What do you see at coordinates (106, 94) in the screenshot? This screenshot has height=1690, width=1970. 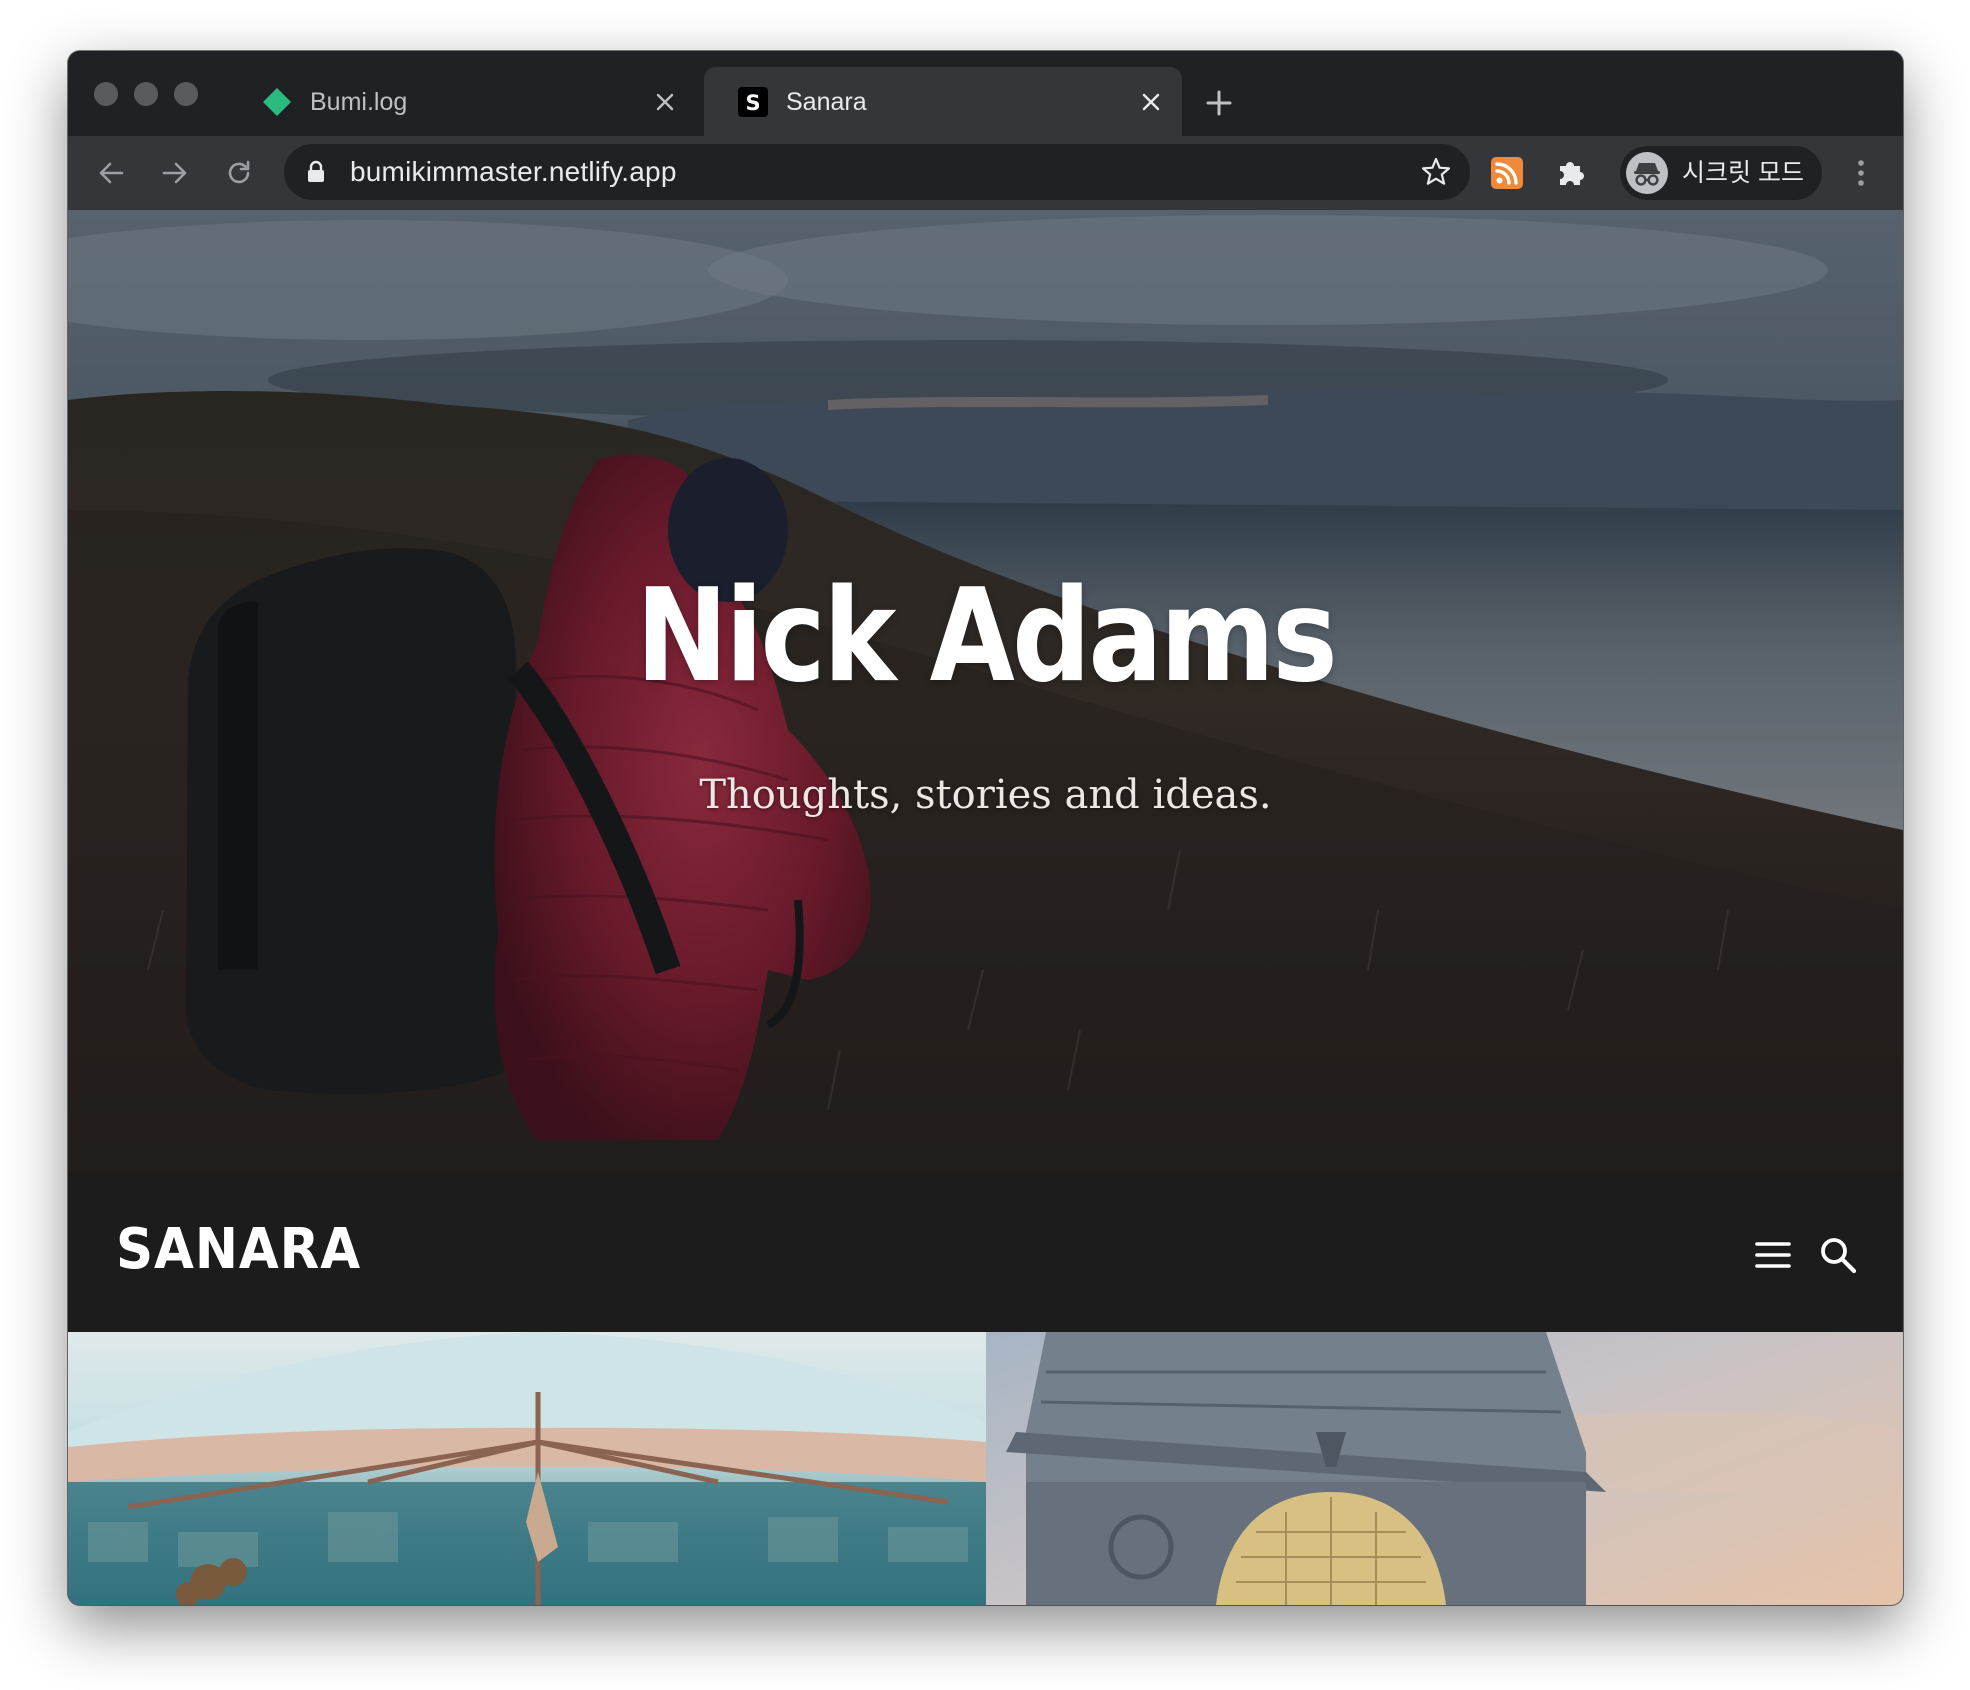 I see `close-window-button` at bounding box center [106, 94].